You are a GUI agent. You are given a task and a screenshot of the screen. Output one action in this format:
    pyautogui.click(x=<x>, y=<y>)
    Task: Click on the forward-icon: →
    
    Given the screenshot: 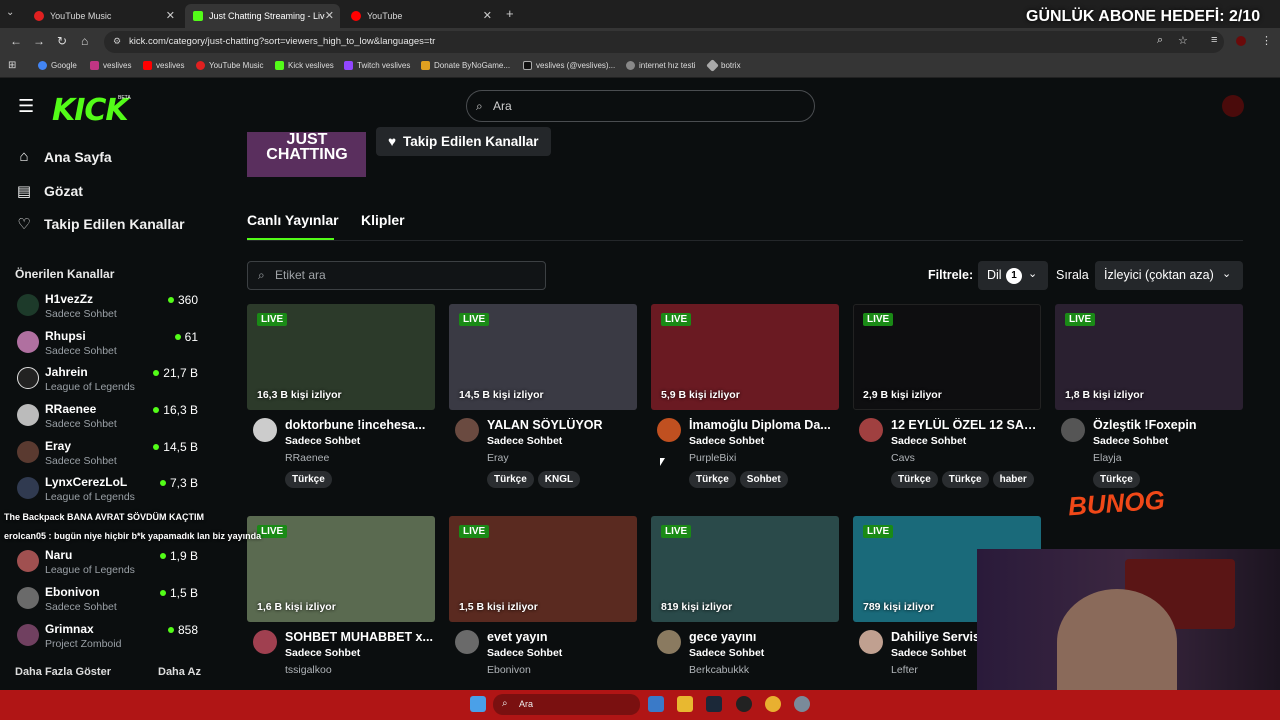 What is the action you would take?
    pyautogui.click(x=39, y=41)
    